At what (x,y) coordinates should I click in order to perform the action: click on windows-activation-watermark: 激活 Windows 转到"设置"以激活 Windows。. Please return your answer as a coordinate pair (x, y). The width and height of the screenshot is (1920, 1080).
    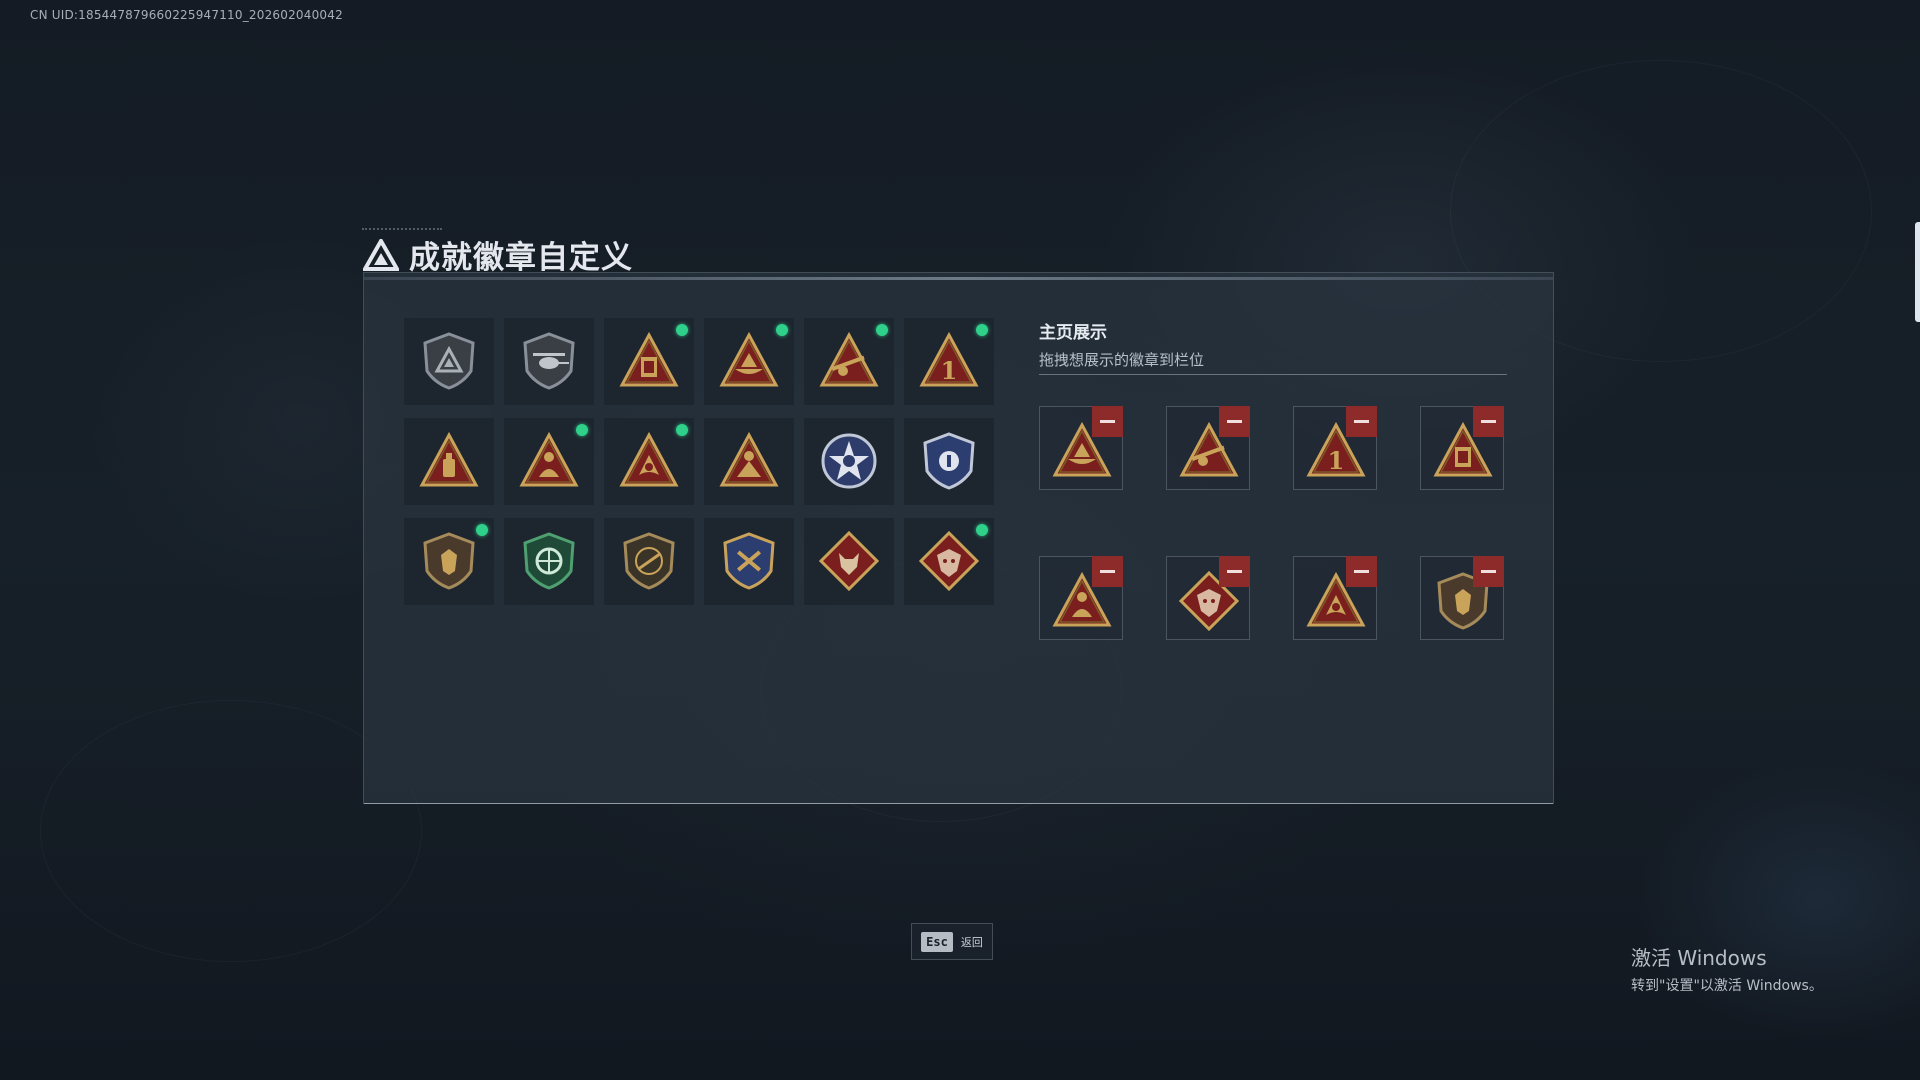
    Looking at the image, I should click on (1727, 968).